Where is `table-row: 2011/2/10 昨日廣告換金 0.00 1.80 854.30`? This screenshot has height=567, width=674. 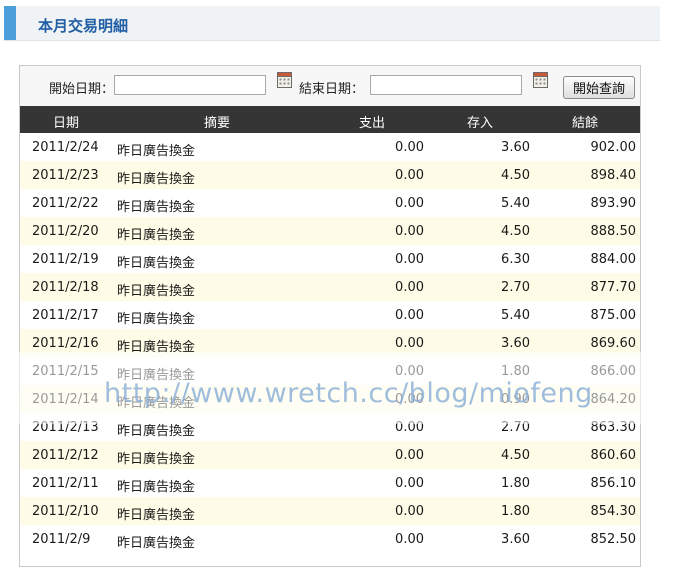
table-row: 2011/2/10 昨日廣告換金 0.00 1.80 854.30 is located at coordinates (330, 511).